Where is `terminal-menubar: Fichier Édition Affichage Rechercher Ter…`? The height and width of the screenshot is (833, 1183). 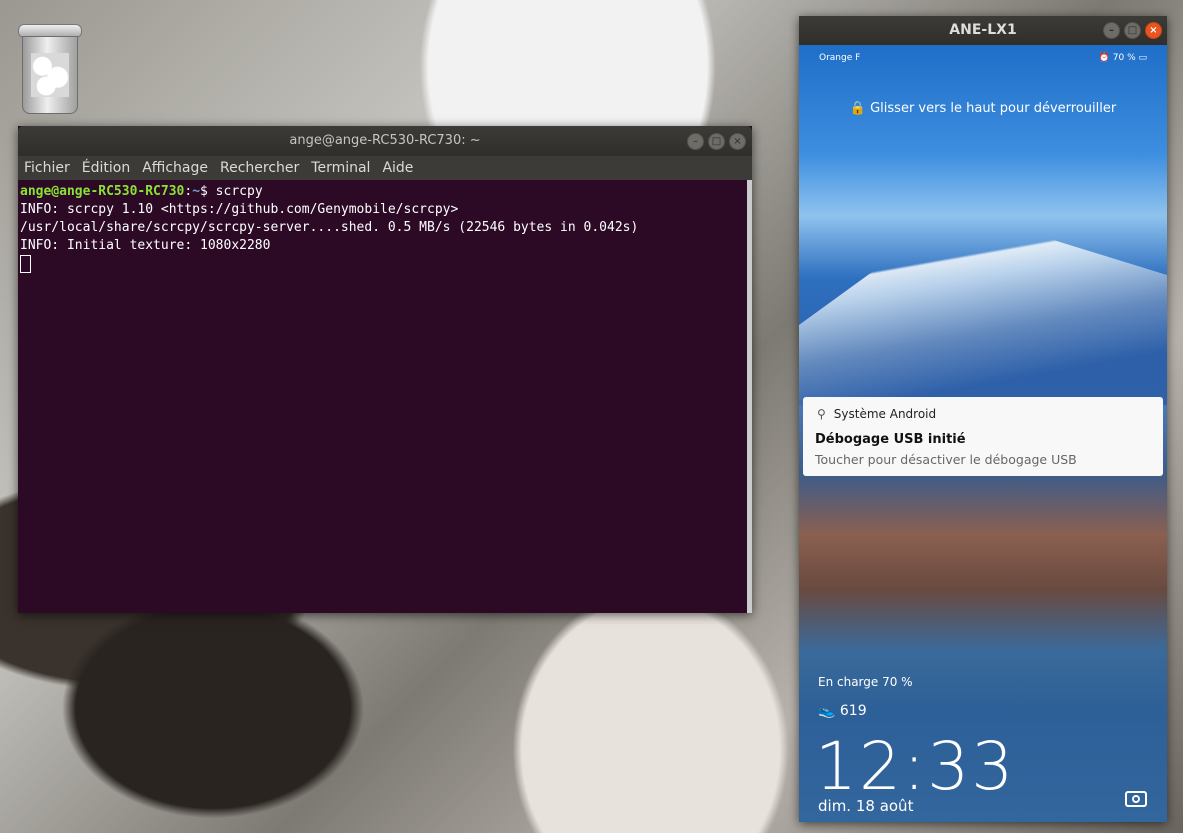 terminal-menubar: Fichier Édition Affichage Rechercher Ter… is located at coordinates (385, 168).